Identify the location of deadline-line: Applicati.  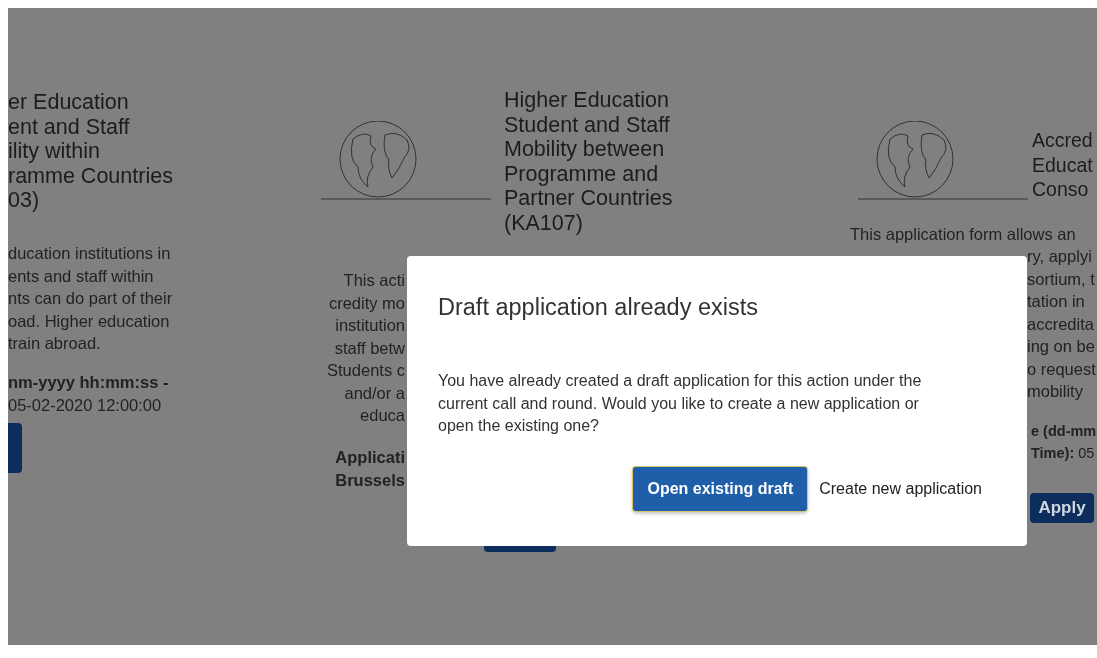
(370, 457).